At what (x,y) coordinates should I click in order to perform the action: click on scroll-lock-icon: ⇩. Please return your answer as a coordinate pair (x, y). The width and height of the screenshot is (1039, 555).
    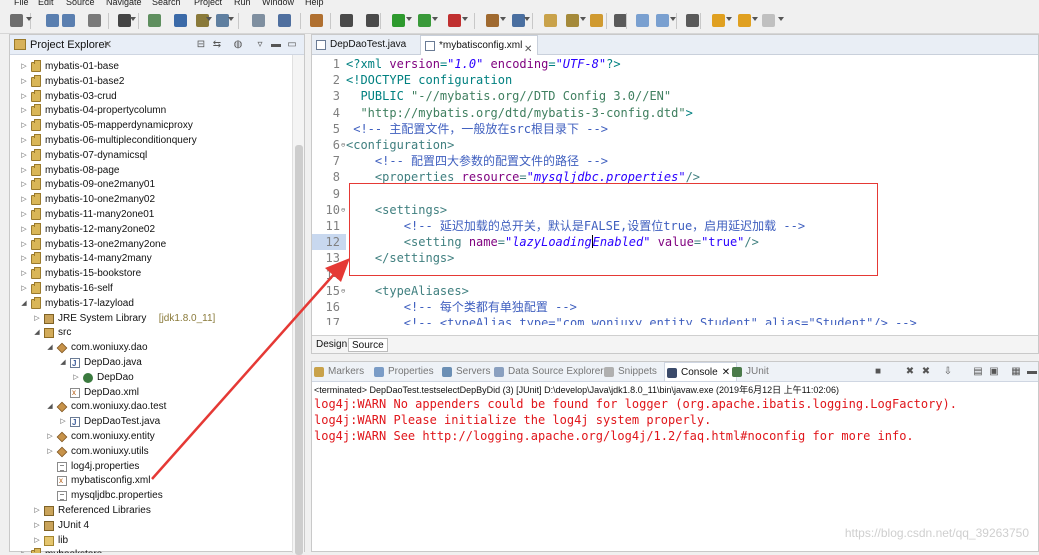
    Looking at the image, I should click on (948, 372).